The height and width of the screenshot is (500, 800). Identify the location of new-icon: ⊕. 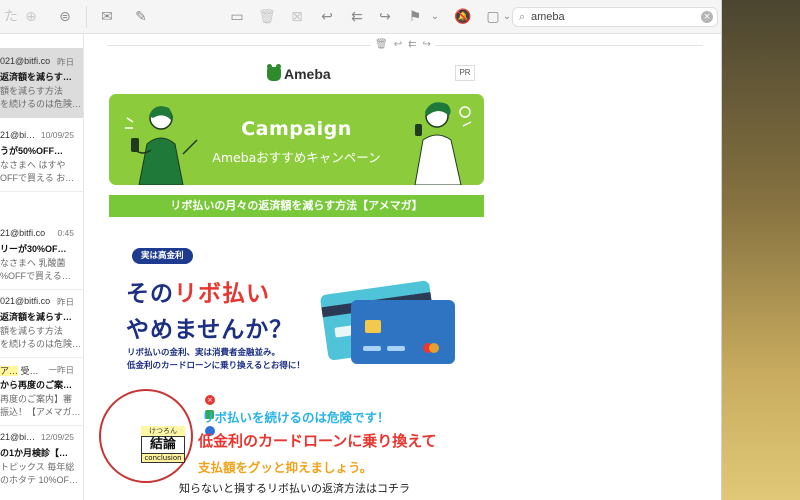
(31, 17).